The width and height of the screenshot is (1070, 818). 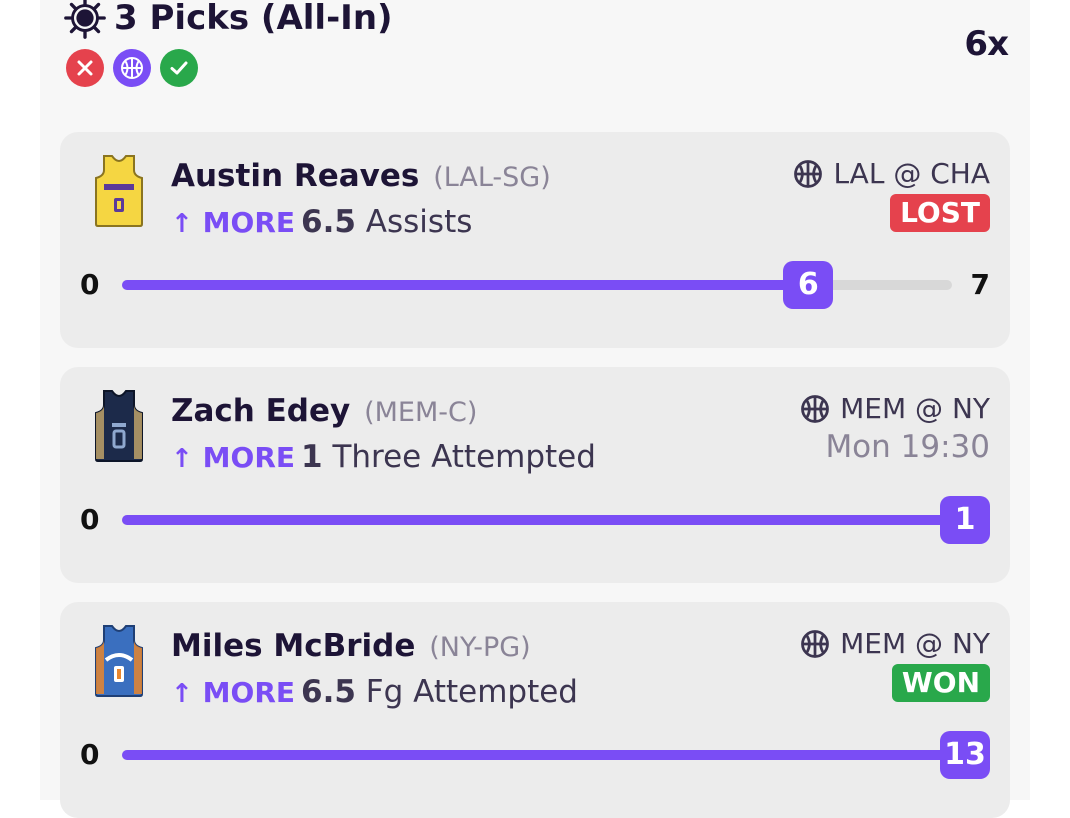 I want to click on matchup: LAL @ CHA, so click(x=891, y=174).